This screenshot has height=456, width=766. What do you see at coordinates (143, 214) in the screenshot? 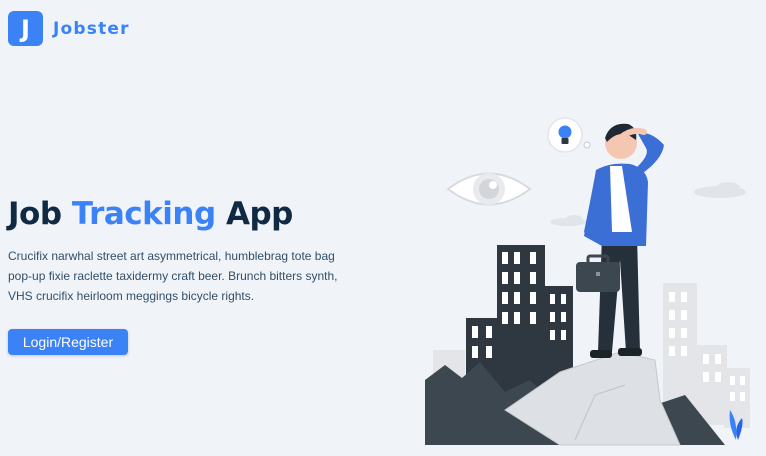
I see `title-accent: Tracking` at bounding box center [143, 214].